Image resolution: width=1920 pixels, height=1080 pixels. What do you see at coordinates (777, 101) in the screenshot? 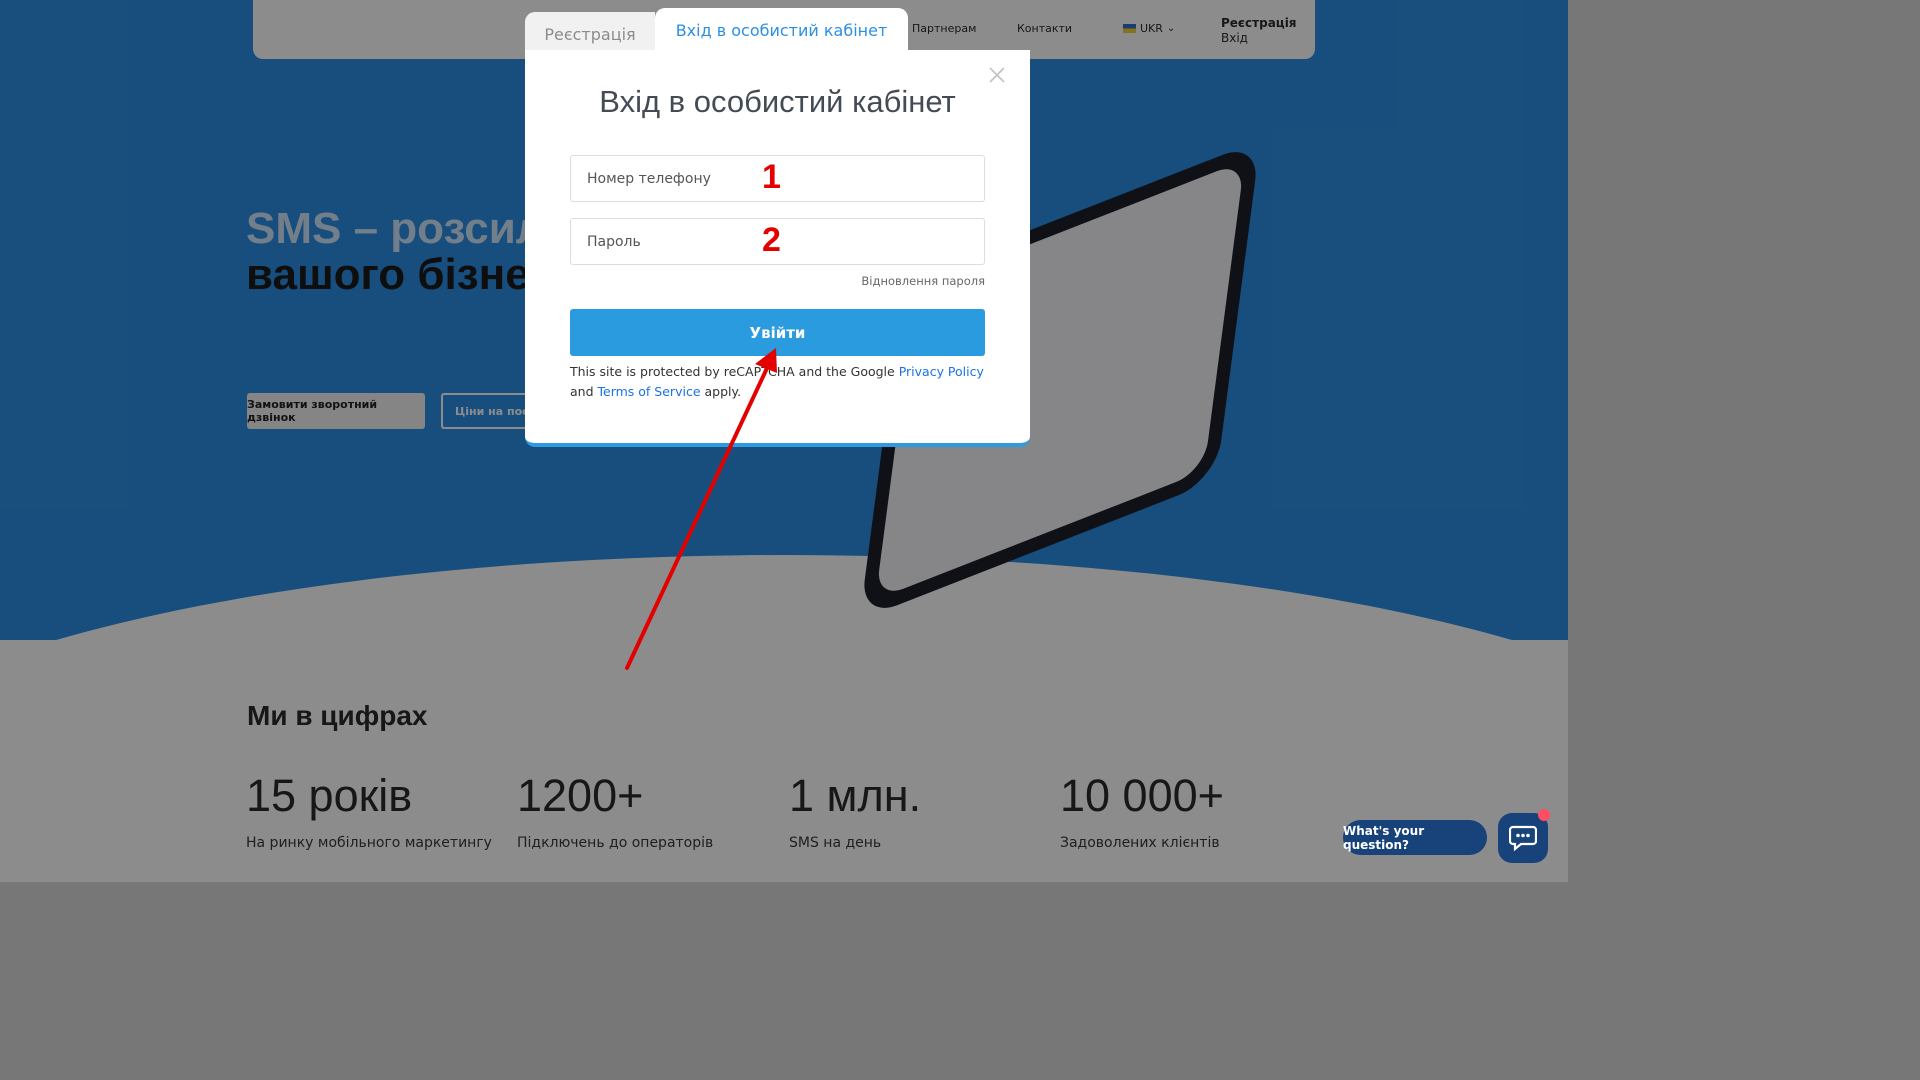
I see `modal-title: Вхід в особистий кабінет` at bounding box center [777, 101].